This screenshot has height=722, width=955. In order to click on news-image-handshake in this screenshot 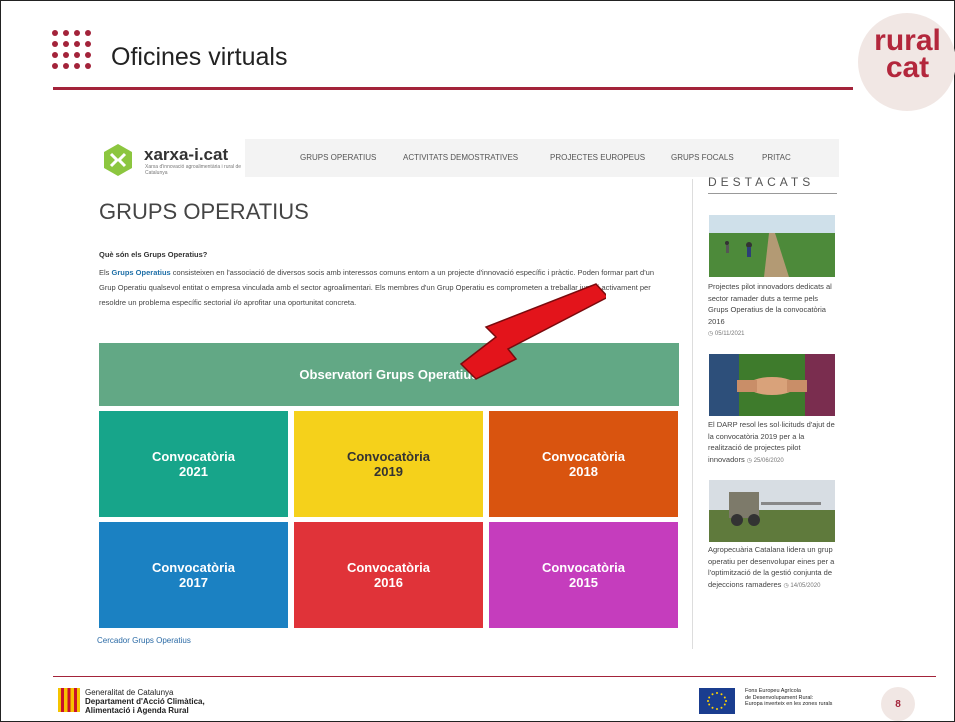, I will do `click(772, 385)`.